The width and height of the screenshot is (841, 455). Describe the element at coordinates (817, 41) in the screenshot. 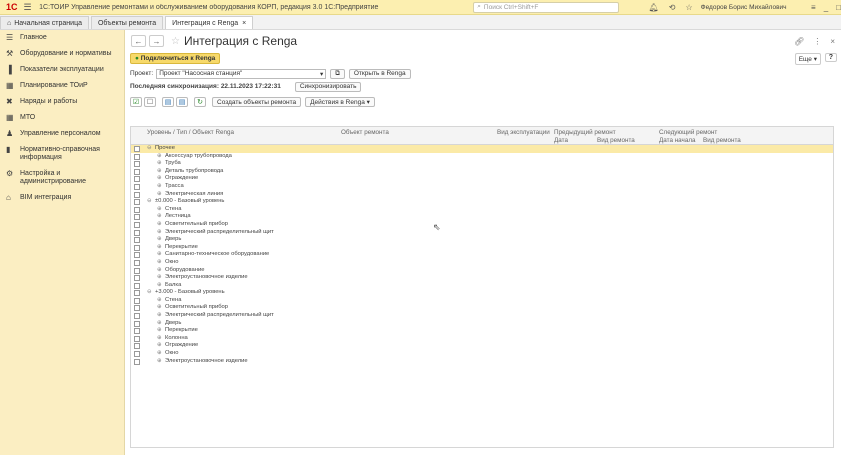

I see `more-vertical-icon: ⋮` at that location.